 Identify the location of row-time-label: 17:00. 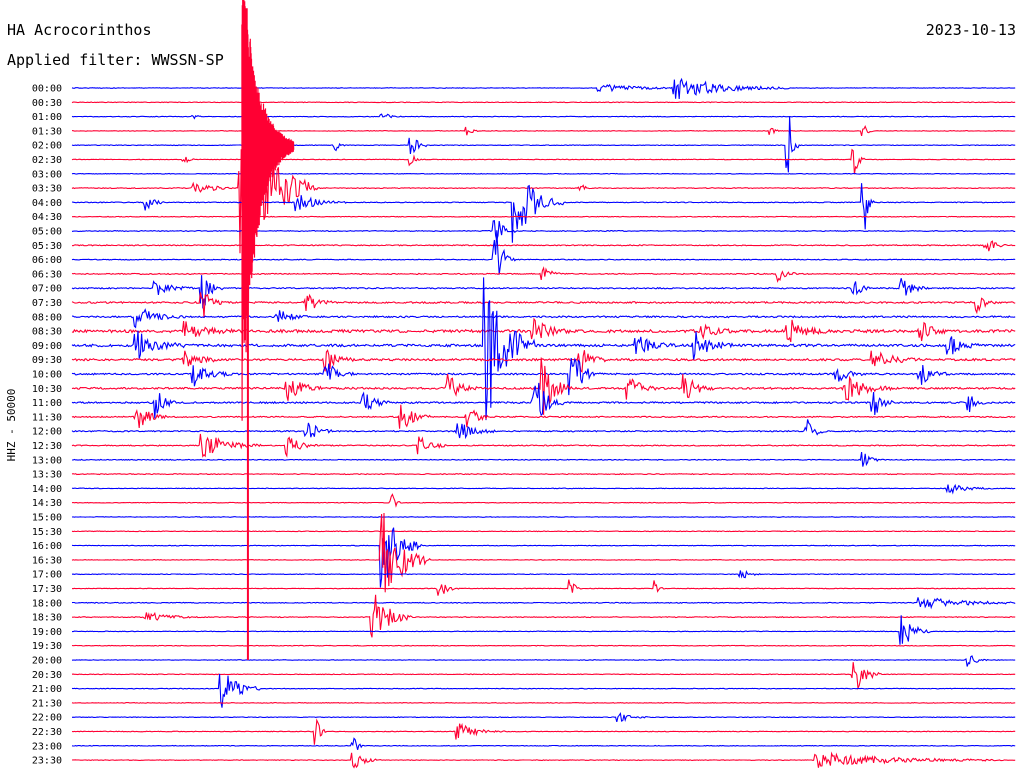
(47, 575).